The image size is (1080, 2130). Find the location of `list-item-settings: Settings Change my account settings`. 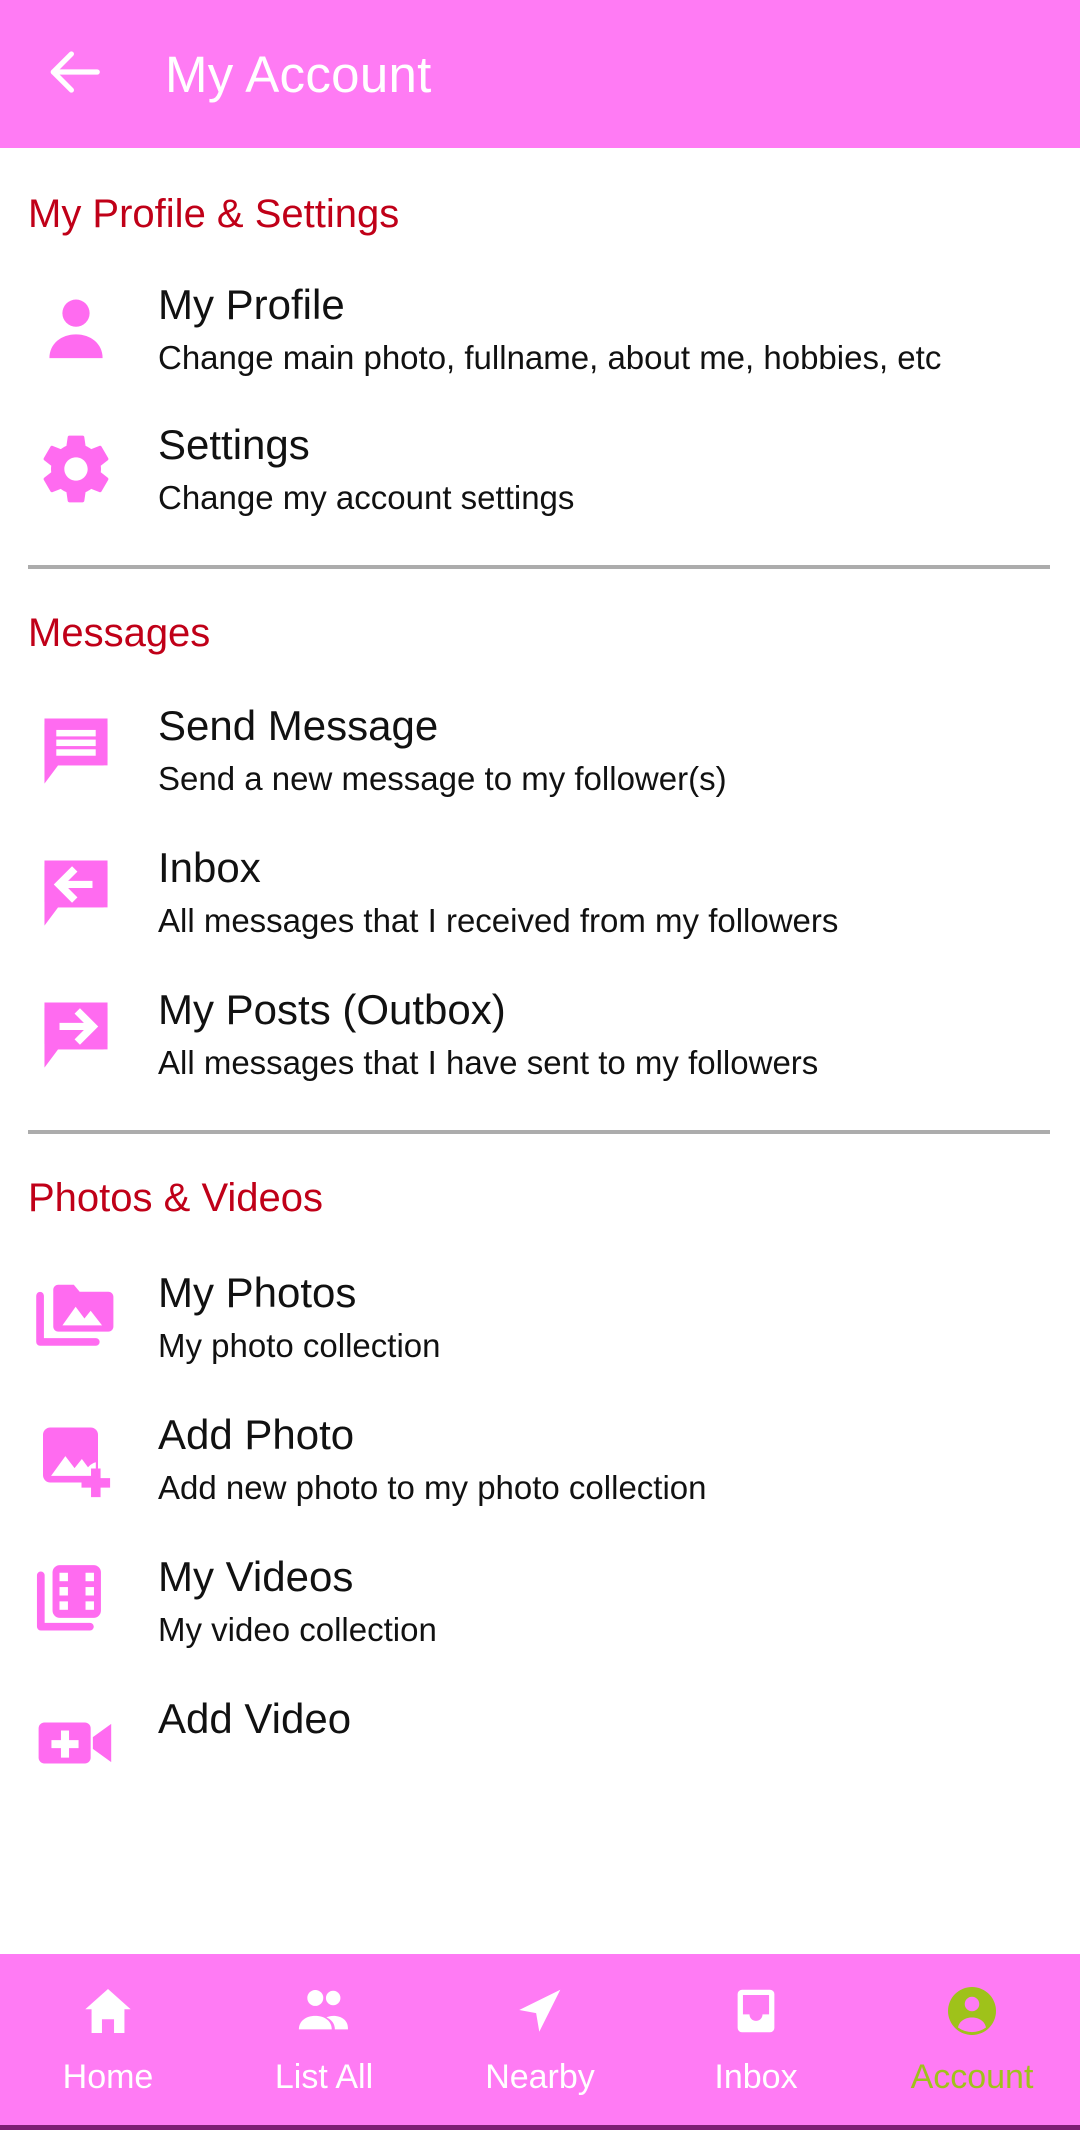

list-item-settings: Settings Change my account settings is located at coordinates (540, 469).